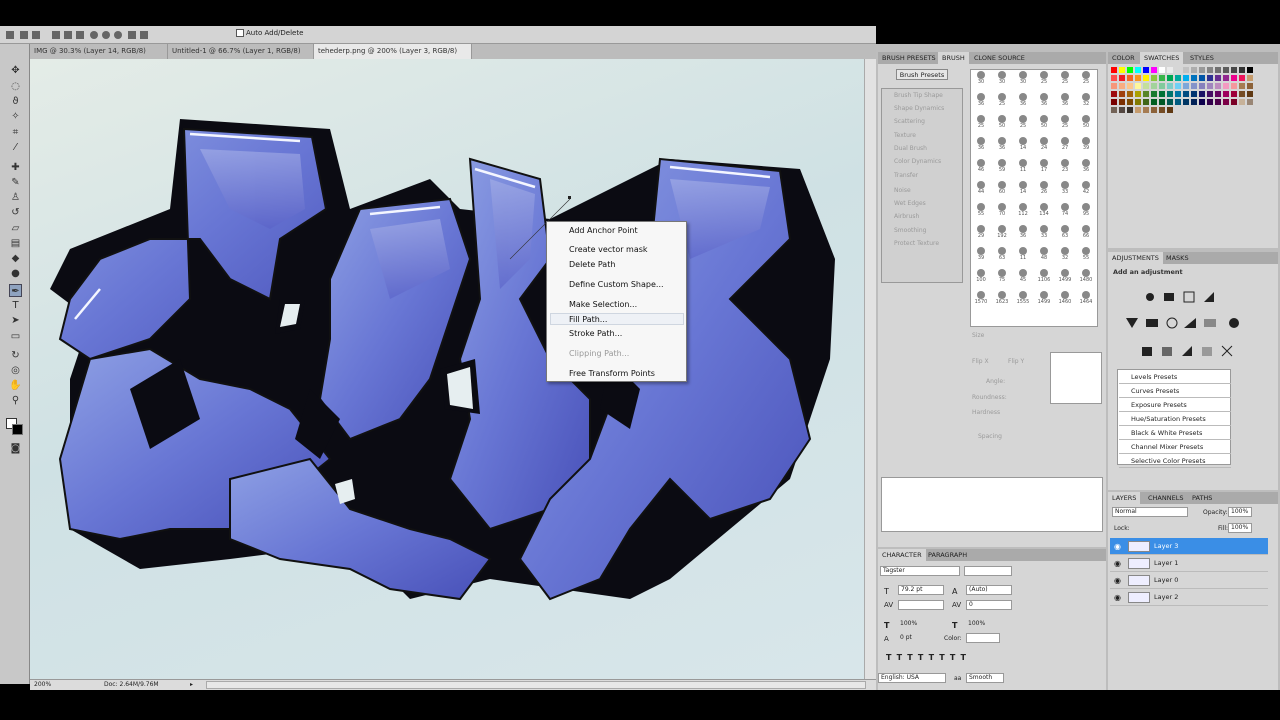 The image size is (1280, 720). What do you see at coordinates (1044, 166) in the screenshot?
I see `brush-tip: 17` at bounding box center [1044, 166].